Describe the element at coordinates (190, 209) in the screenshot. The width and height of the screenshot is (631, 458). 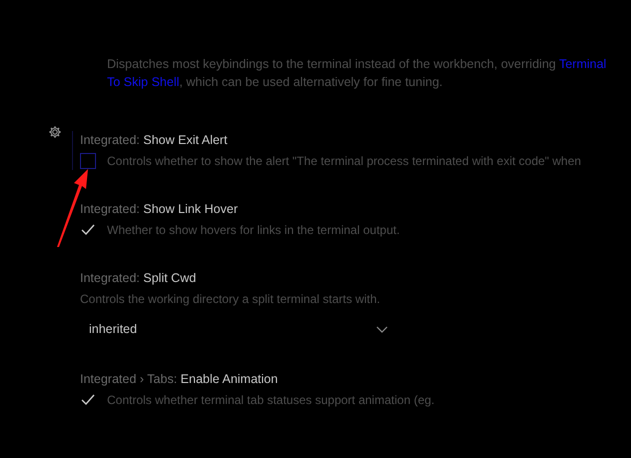
I see `setting-name: Show Link Hover` at that location.